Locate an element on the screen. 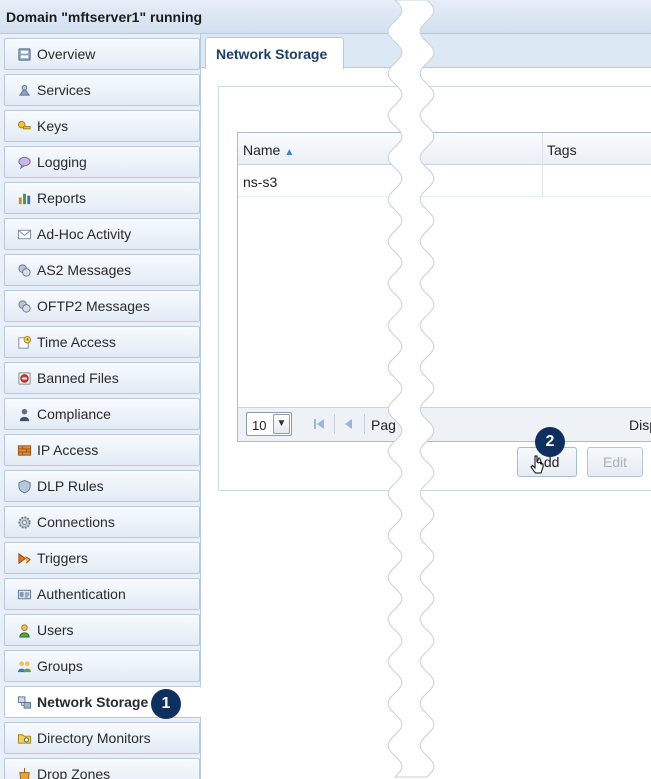  sidebar-item-label: Reports is located at coordinates (62, 198).